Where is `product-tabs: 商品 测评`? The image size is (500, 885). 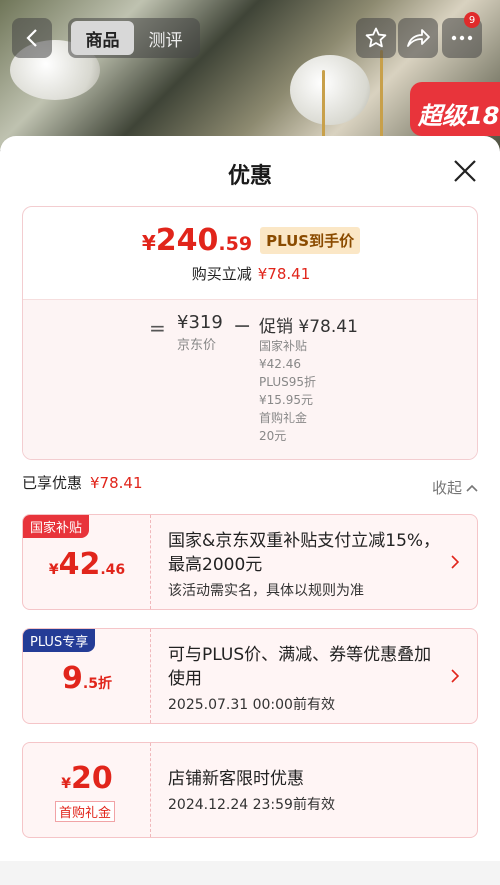 product-tabs: 商品 测评 is located at coordinates (134, 38).